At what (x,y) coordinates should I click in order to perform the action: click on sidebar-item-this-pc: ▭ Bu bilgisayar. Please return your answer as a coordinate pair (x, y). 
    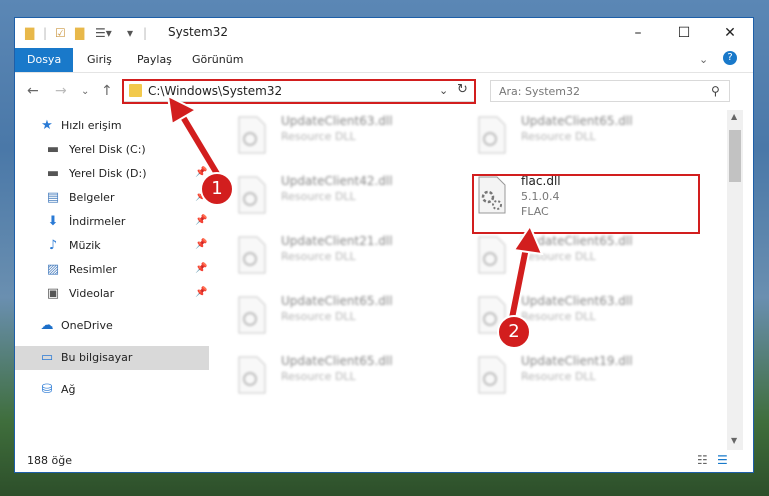
    Looking at the image, I should click on (112, 358).